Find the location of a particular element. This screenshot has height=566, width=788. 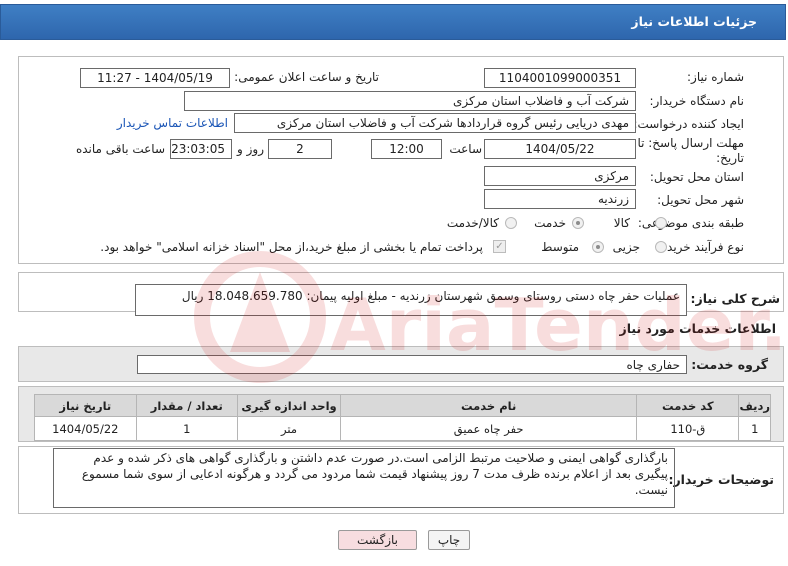

process-radio-minor is located at coordinates (661, 247).